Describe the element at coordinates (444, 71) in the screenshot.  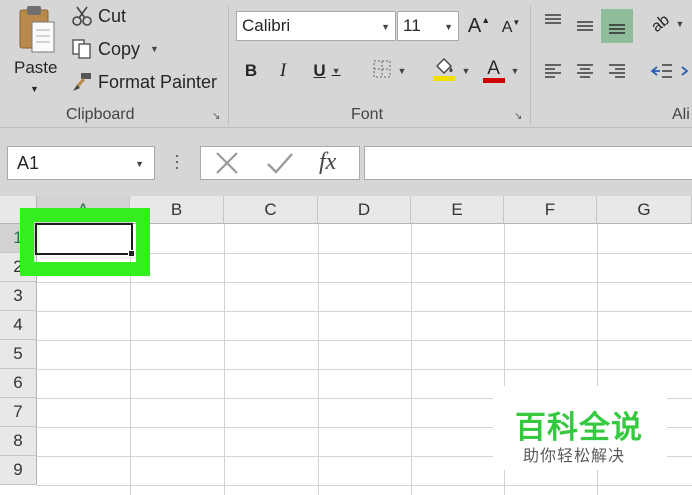
I see `paint-bucket-icon` at that location.